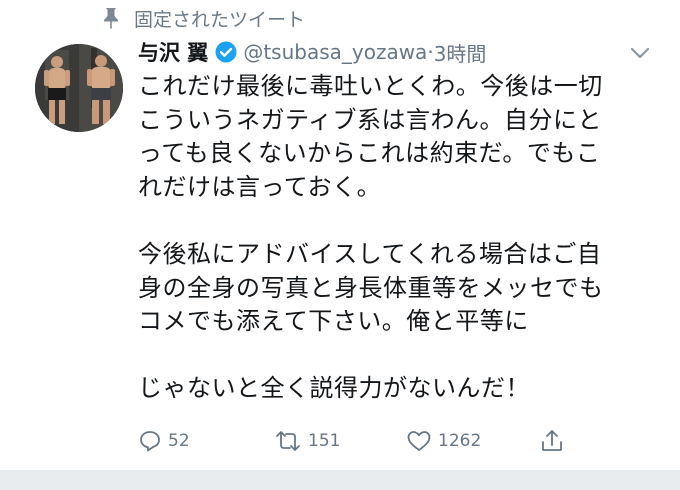  Describe the element at coordinates (179, 441) in the screenshot. I see `reply-count: 52` at that location.